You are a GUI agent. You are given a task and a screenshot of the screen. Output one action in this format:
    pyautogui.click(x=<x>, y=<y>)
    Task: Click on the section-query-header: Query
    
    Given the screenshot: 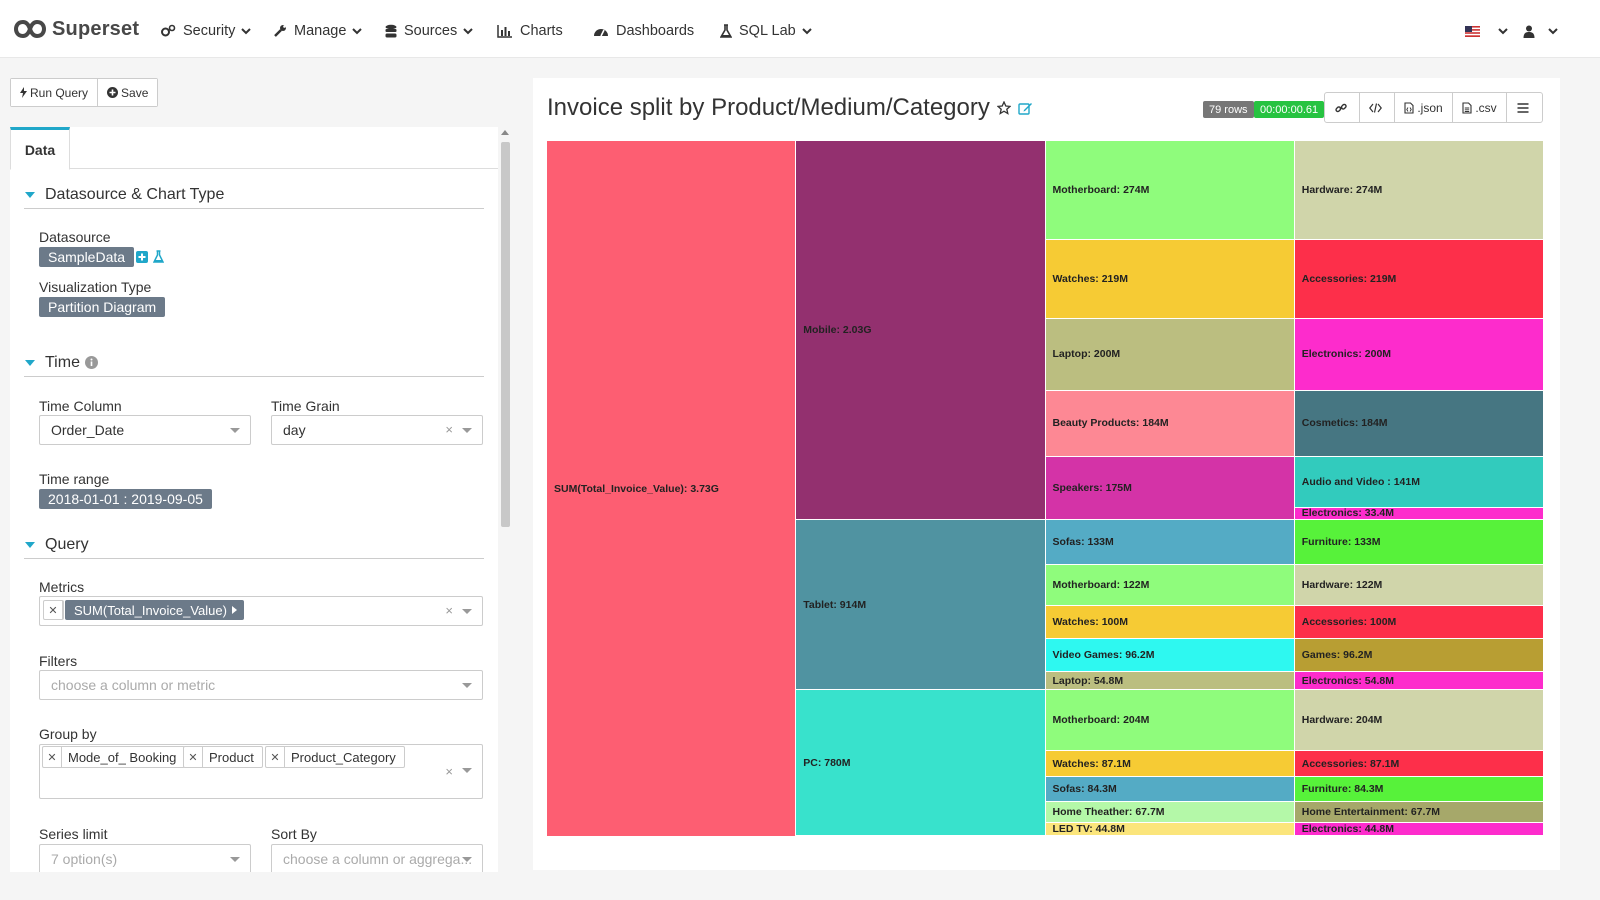 What is the action you would take?
    pyautogui.click(x=254, y=545)
    